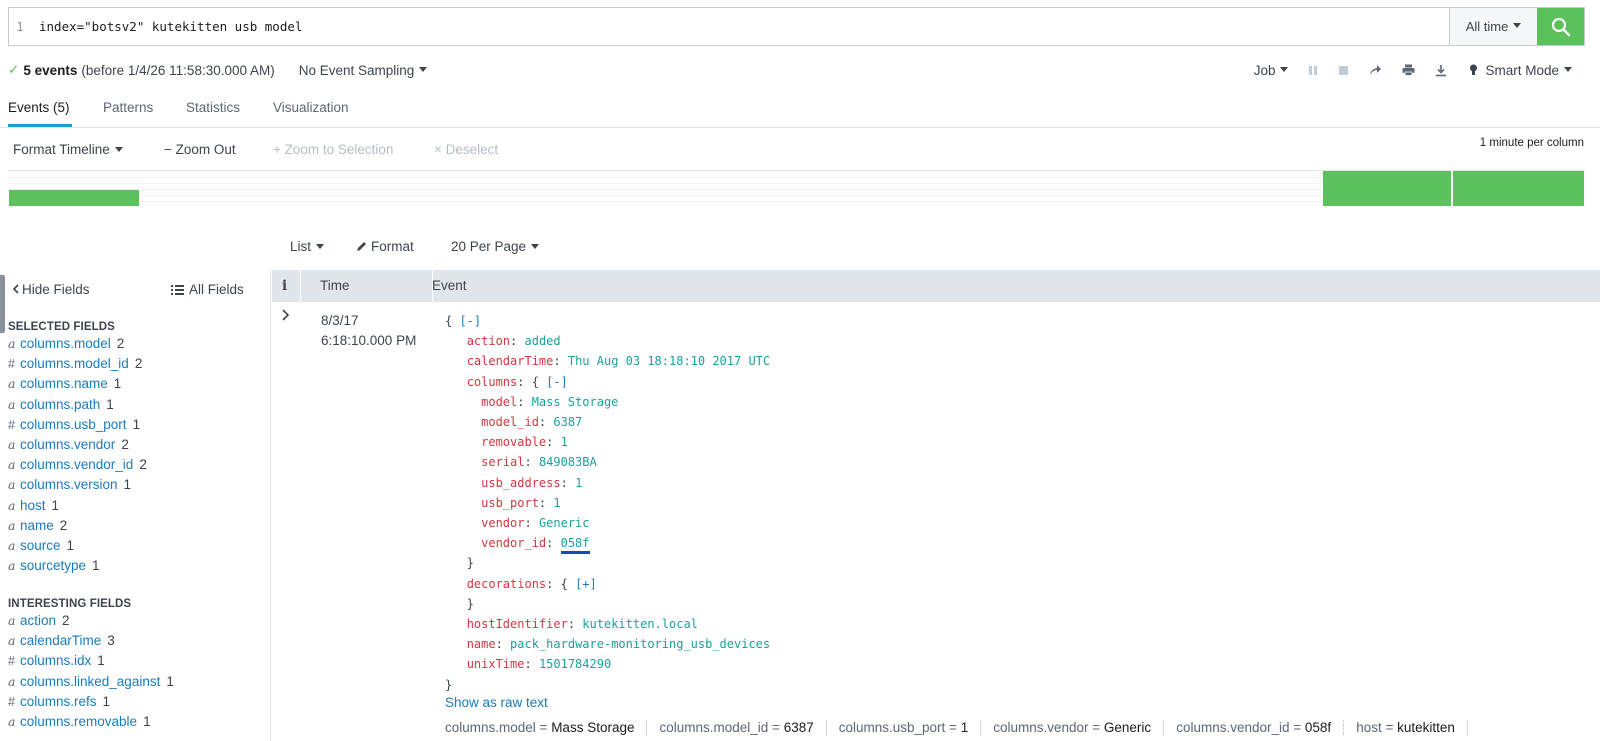  I want to click on search-input: index="botsv2" kutekitten usb model, so click(740, 26).